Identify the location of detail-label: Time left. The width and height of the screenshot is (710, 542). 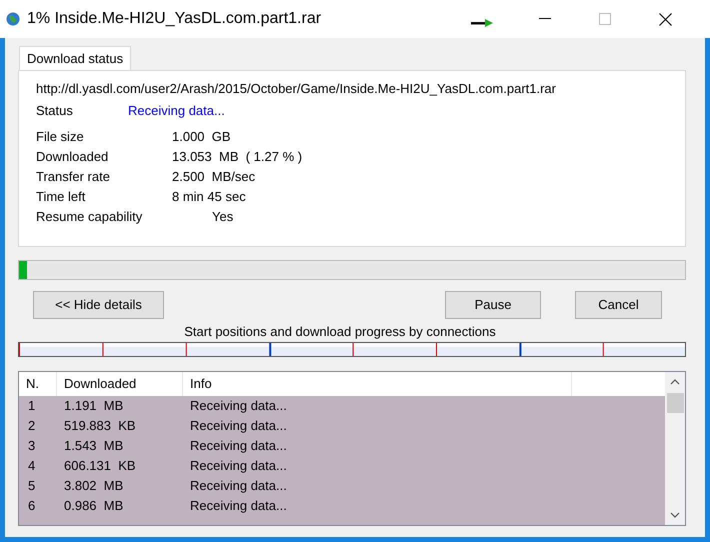
(61, 197).